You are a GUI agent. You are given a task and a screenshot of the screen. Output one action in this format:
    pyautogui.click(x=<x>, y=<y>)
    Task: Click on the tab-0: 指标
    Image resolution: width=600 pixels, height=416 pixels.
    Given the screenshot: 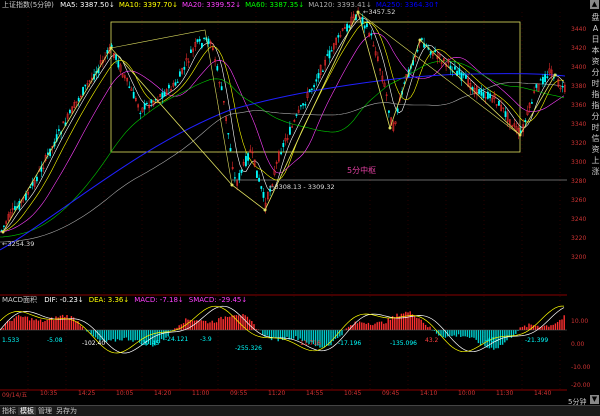 What is the action you would take?
    pyautogui.click(x=9, y=411)
    